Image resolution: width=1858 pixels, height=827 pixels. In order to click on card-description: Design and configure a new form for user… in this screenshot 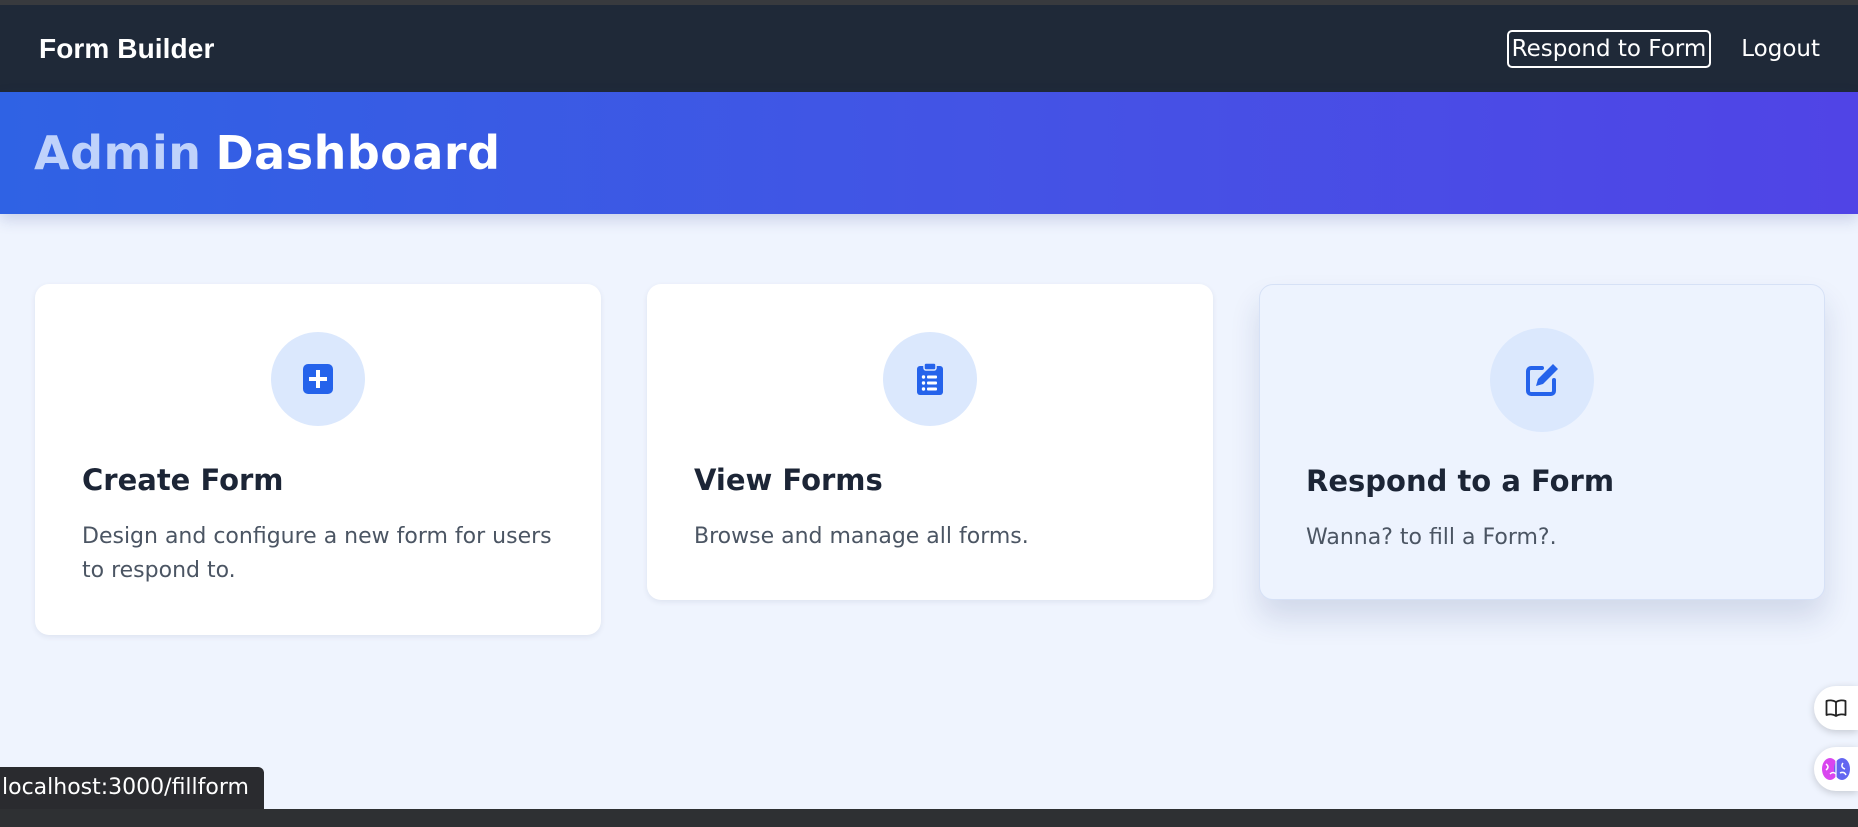, I will do `click(317, 553)`.